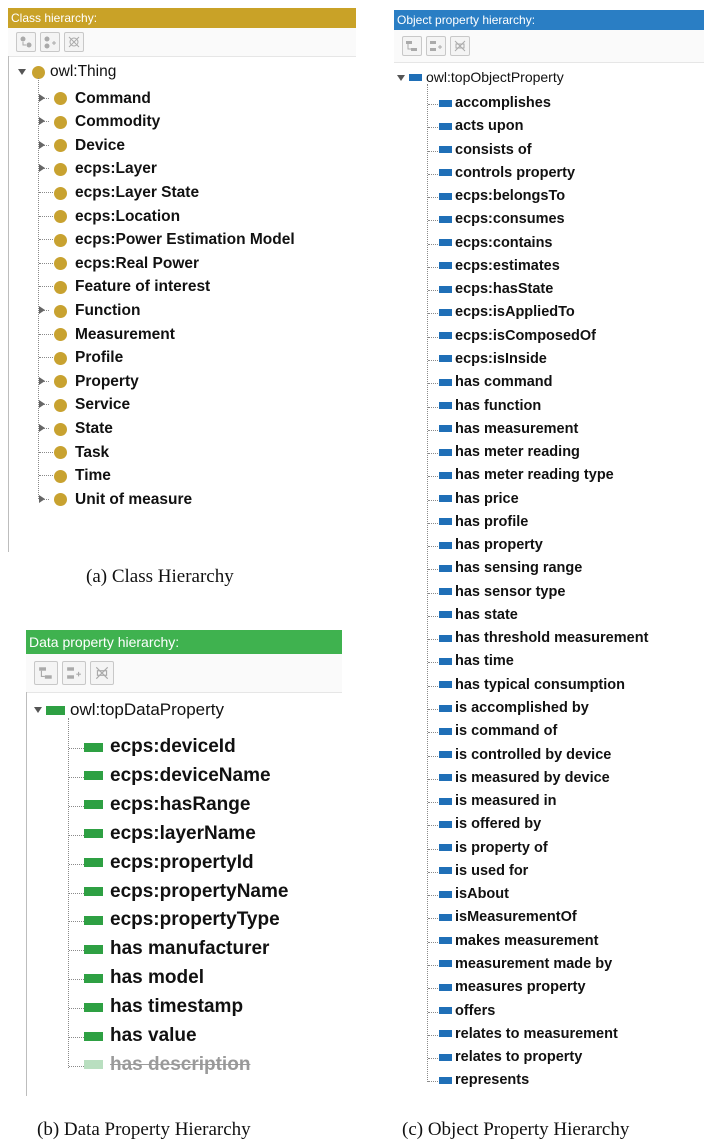 This screenshot has height=1146, width=704. I want to click on tree-item-data-property: has model, so click(144, 978).